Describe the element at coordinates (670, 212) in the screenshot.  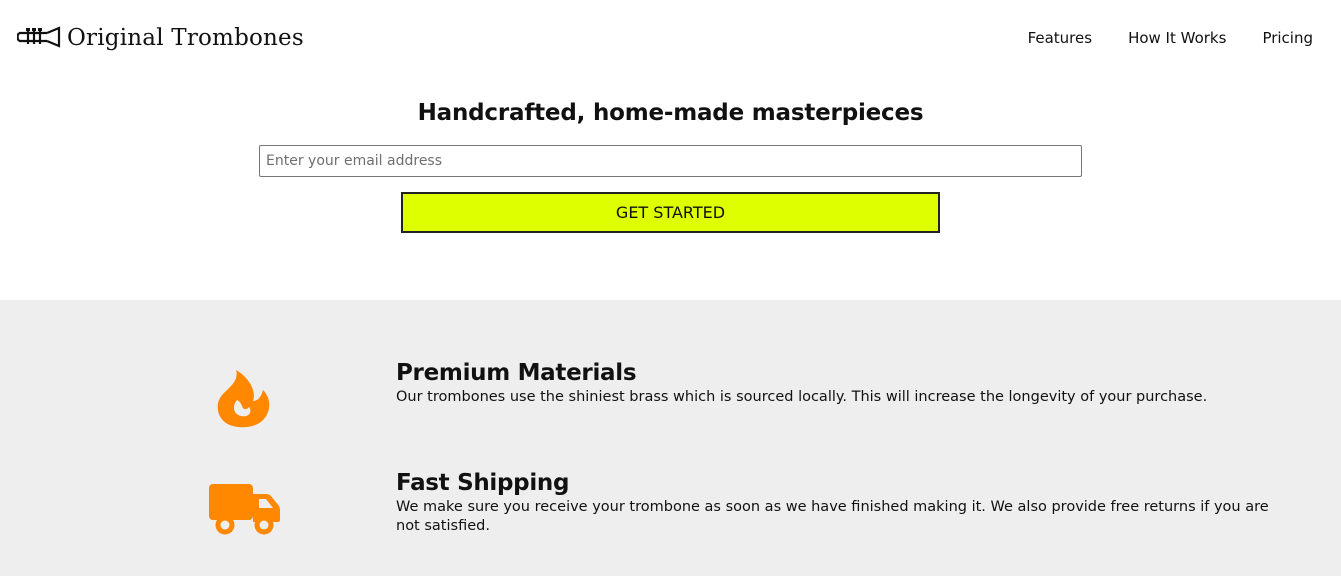
I see `get-started-button: GET STARTED` at that location.